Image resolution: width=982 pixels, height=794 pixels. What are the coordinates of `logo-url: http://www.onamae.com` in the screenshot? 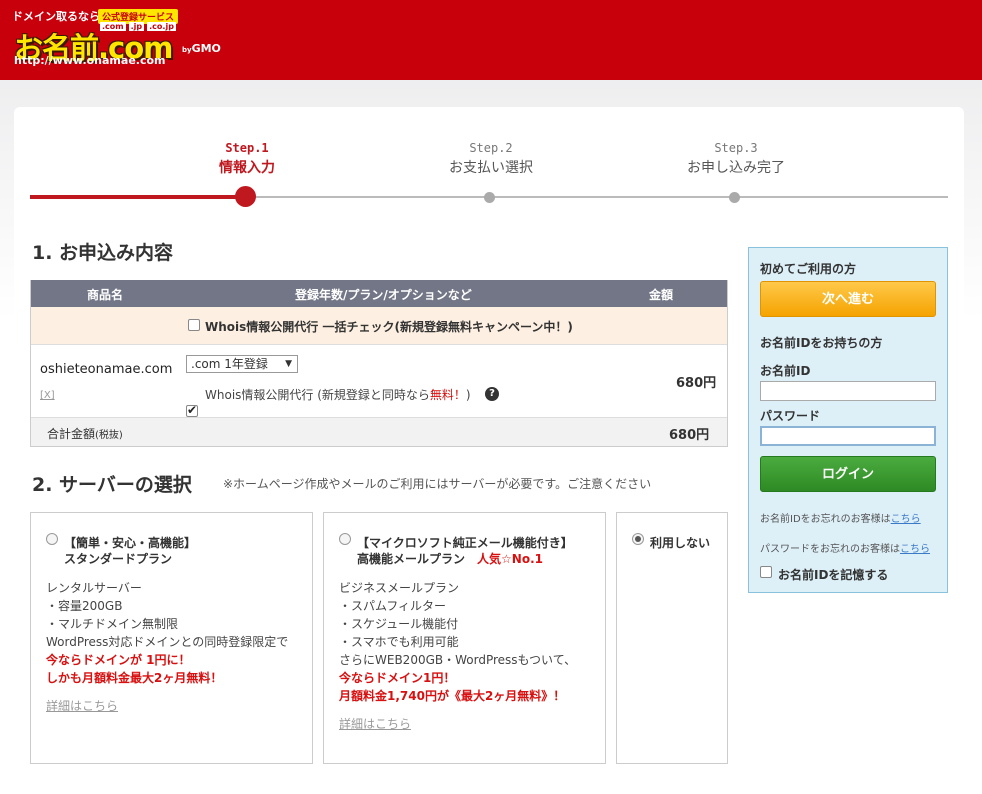 It's located at (90, 60).